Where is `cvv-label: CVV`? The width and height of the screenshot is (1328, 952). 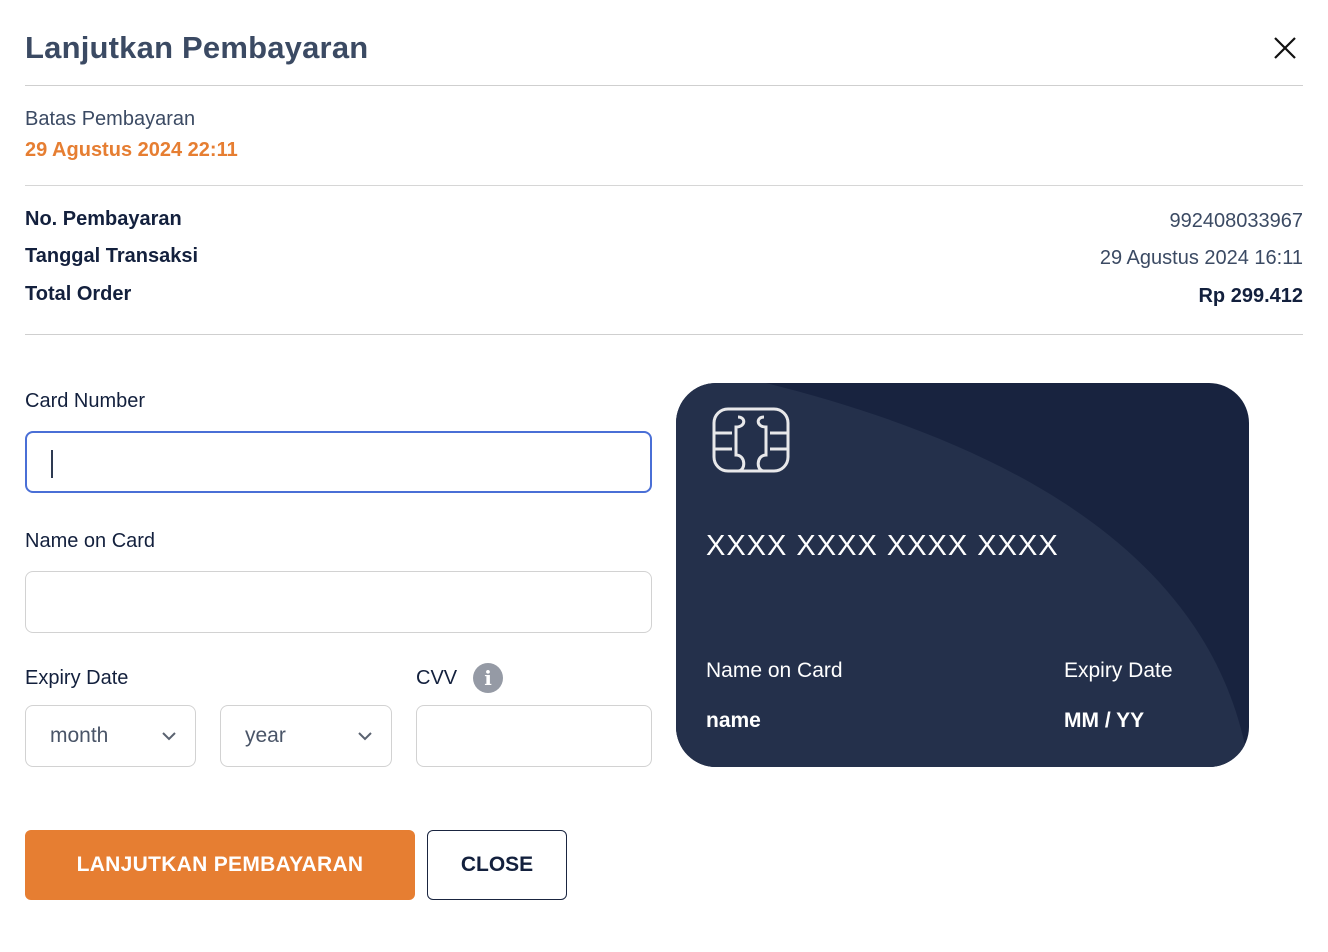 cvv-label: CVV is located at coordinates (437, 678).